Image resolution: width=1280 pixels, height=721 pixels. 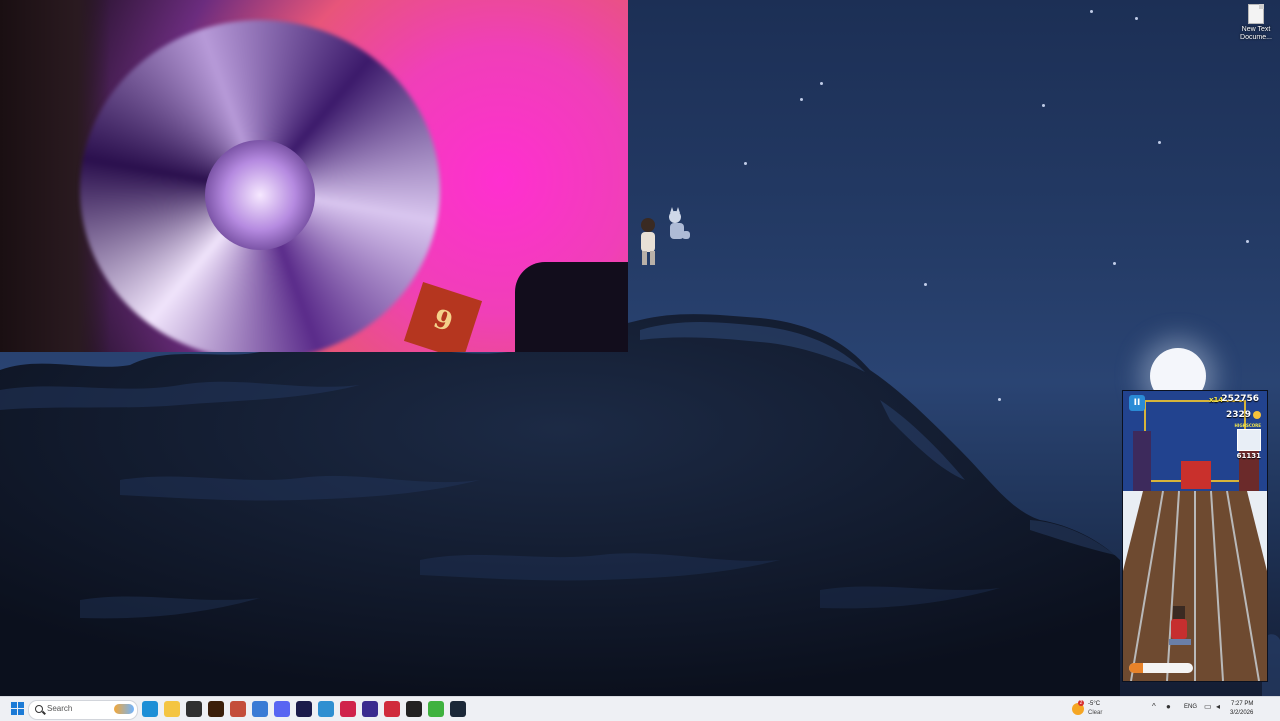 What do you see at coordinates (1256, 14) in the screenshot?
I see `text-document-icon` at bounding box center [1256, 14].